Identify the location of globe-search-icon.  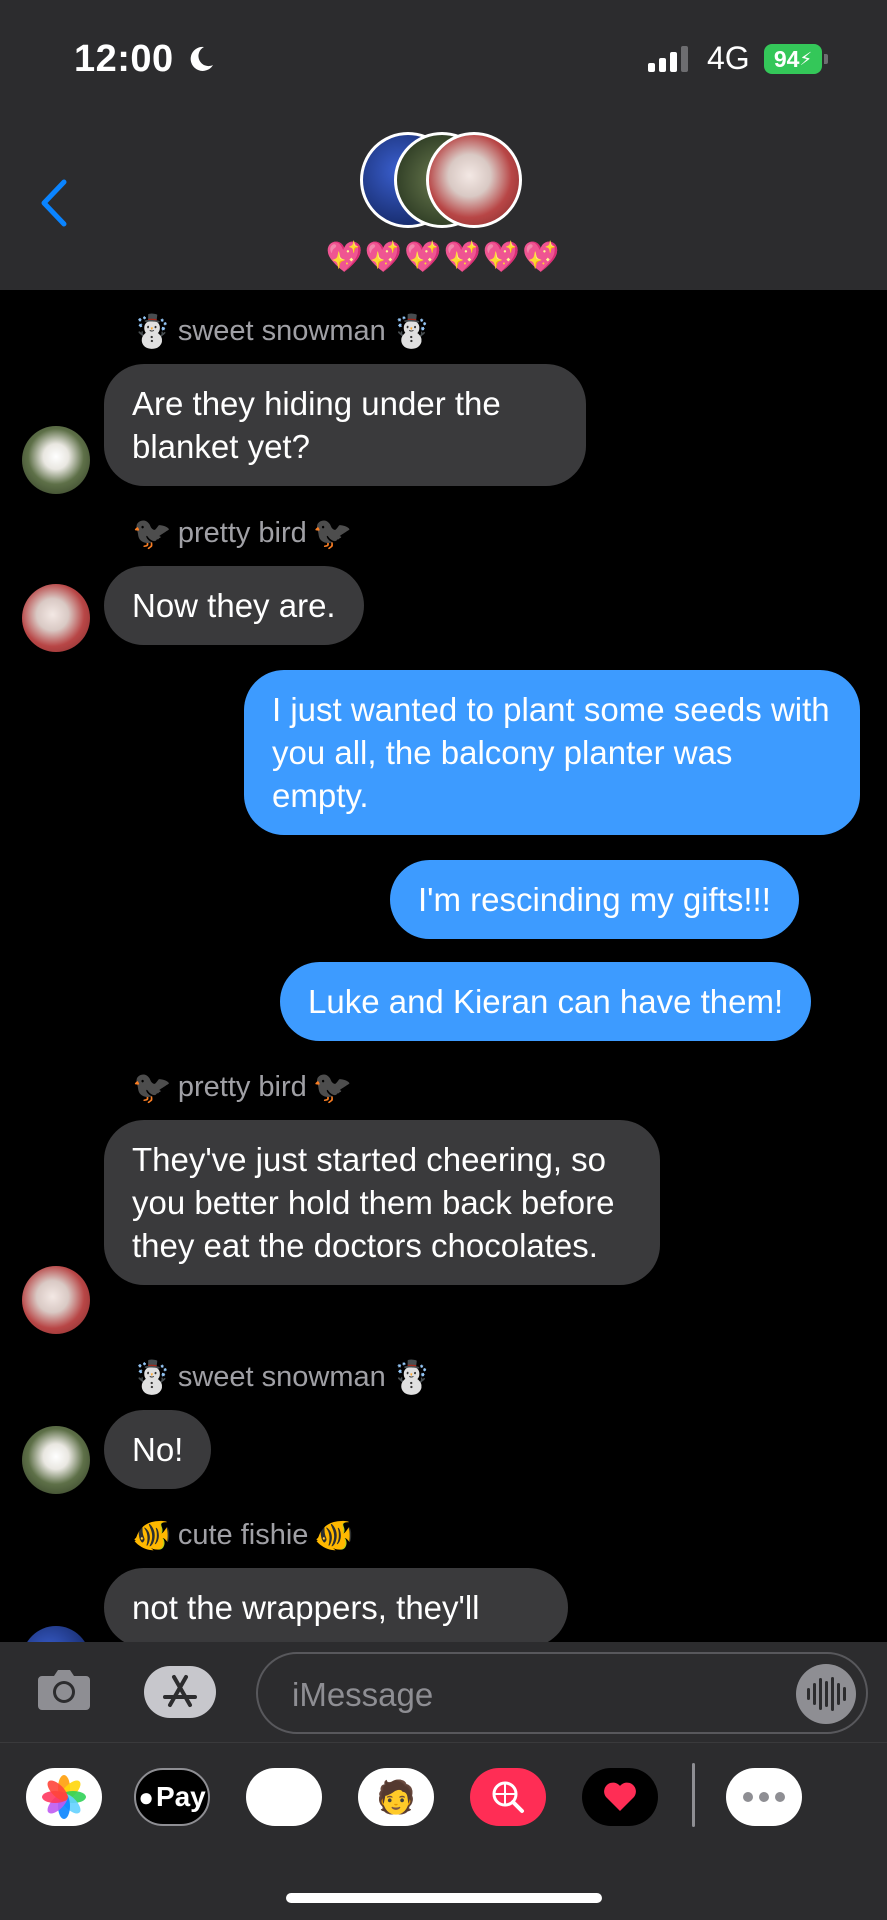
(508, 1797).